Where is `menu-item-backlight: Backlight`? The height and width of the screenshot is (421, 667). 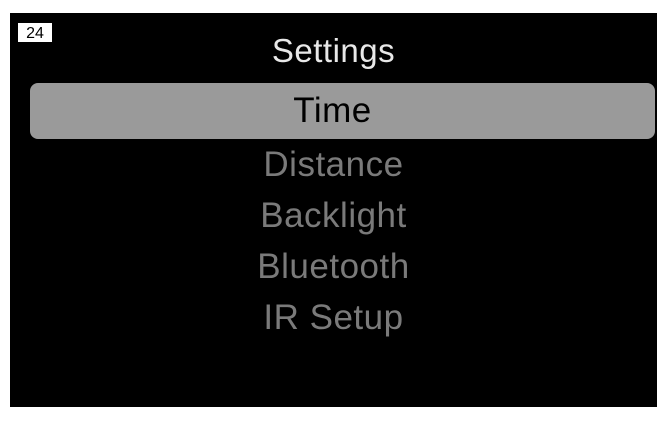 menu-item-backlight: Backlight is located at coordinates (333, 215).